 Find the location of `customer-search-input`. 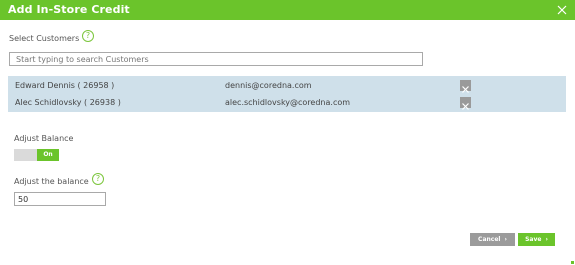

customer-search-input is located at coordinates (216, 59).